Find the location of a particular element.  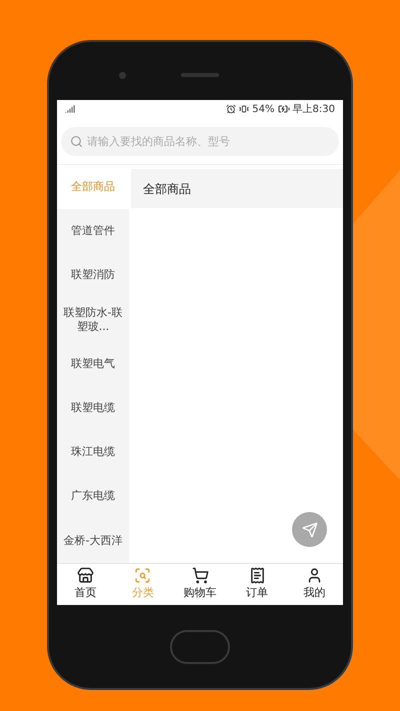

camera-icon is located at coordinates (122, 75).